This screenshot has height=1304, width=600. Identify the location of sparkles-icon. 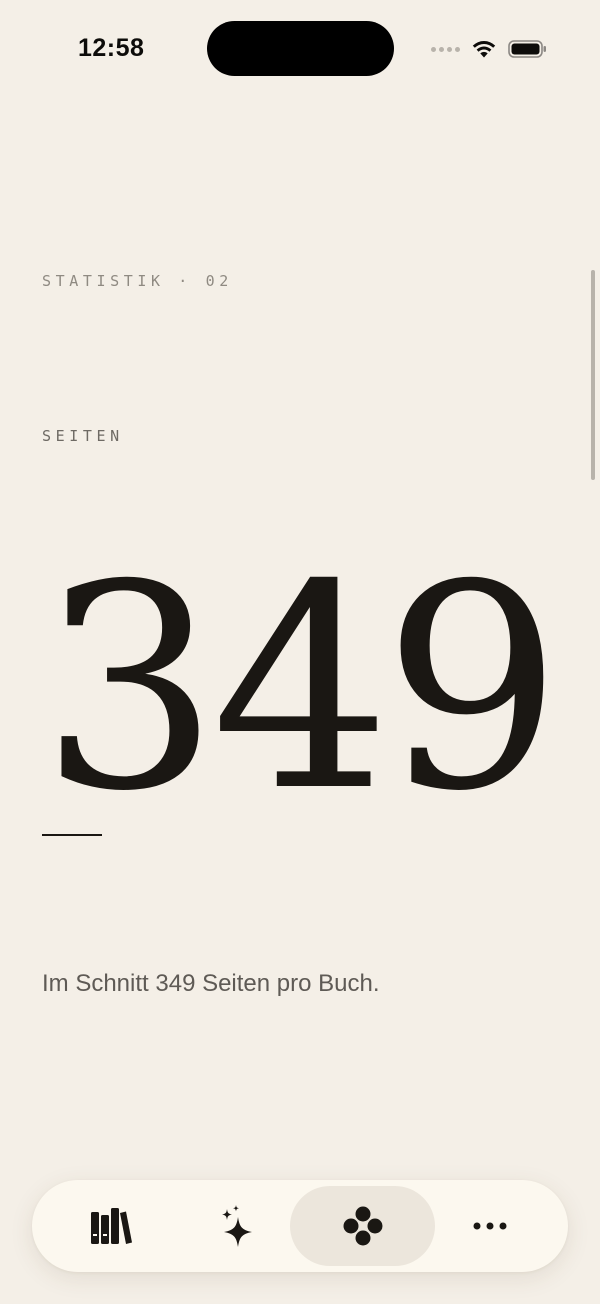
(236, 1226).